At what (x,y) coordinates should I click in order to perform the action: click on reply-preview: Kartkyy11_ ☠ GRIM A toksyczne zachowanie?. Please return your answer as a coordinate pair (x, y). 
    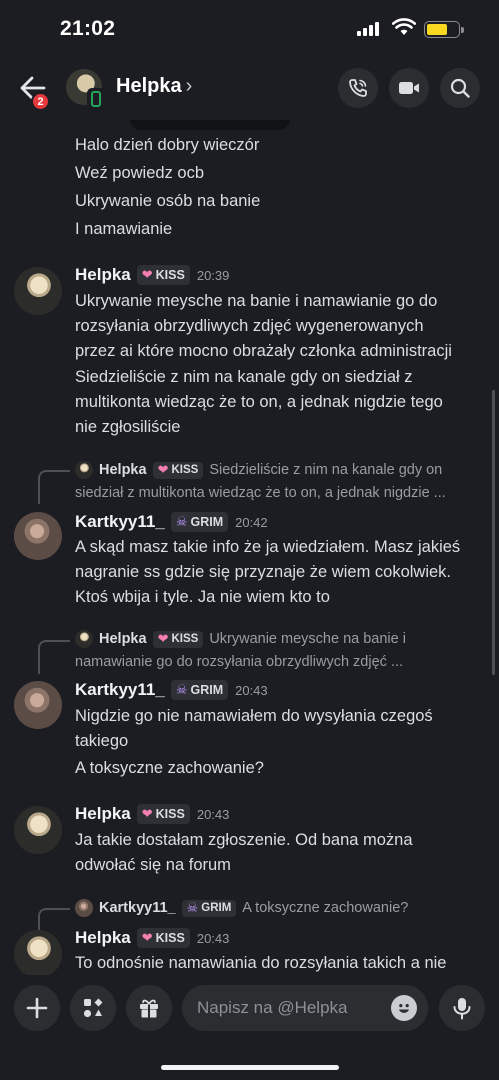
    Looking at the image, I should click on (241, 908).